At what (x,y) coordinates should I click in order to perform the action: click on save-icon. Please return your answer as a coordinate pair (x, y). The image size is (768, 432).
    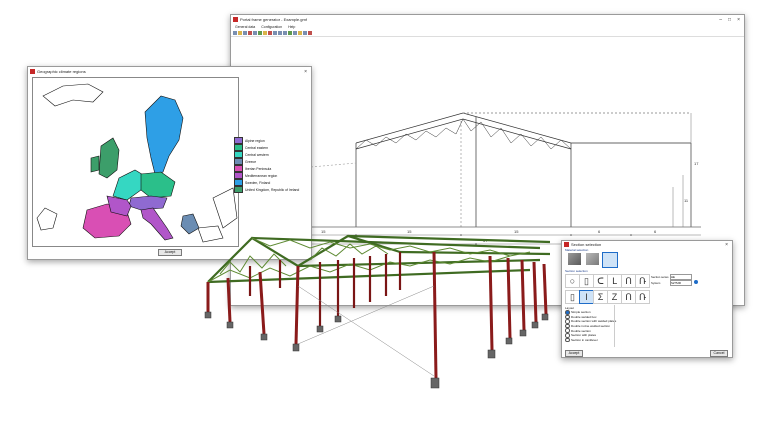
    Looking at the image, I should click on (245, 32).